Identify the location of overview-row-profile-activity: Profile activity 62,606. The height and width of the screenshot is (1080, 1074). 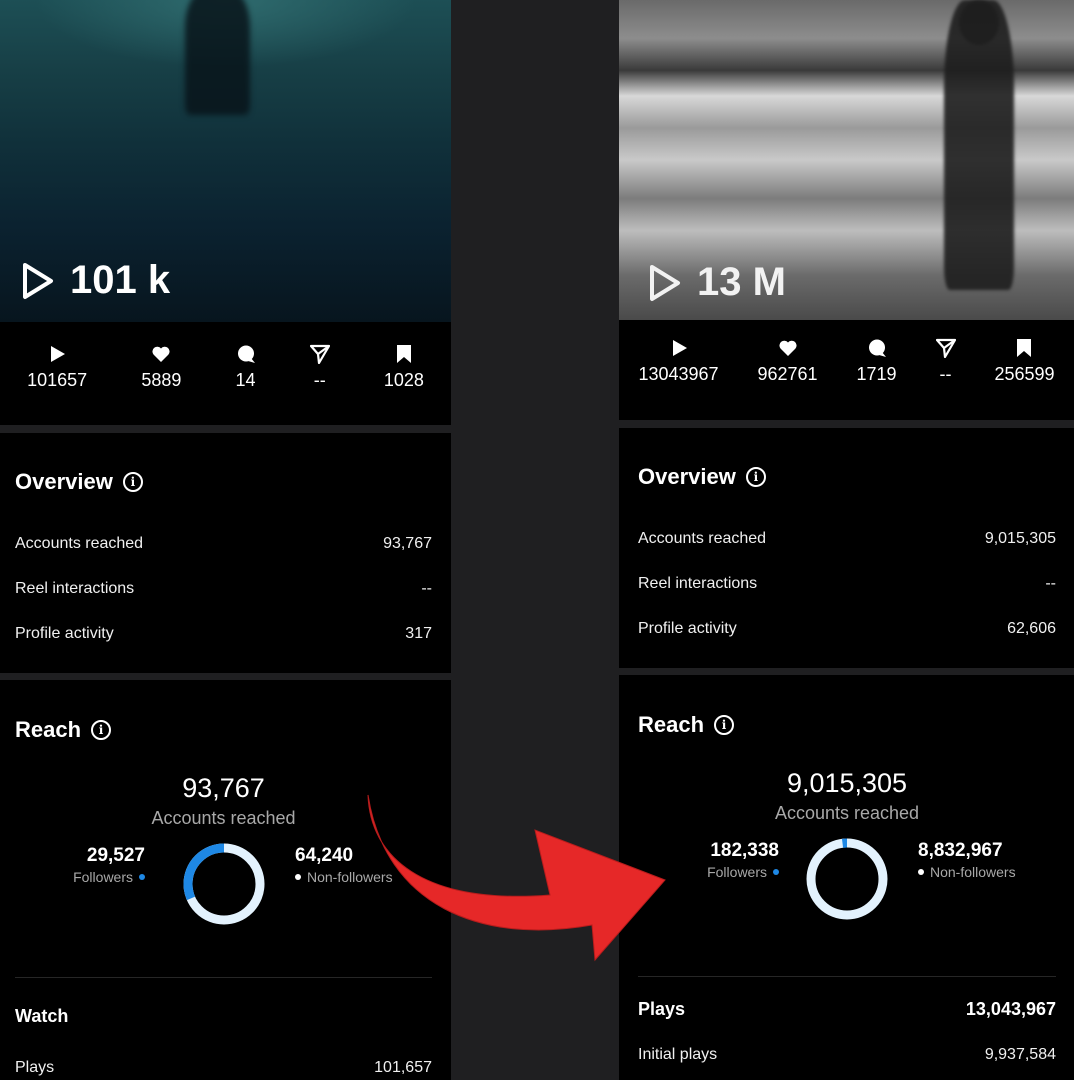
(847, 629).